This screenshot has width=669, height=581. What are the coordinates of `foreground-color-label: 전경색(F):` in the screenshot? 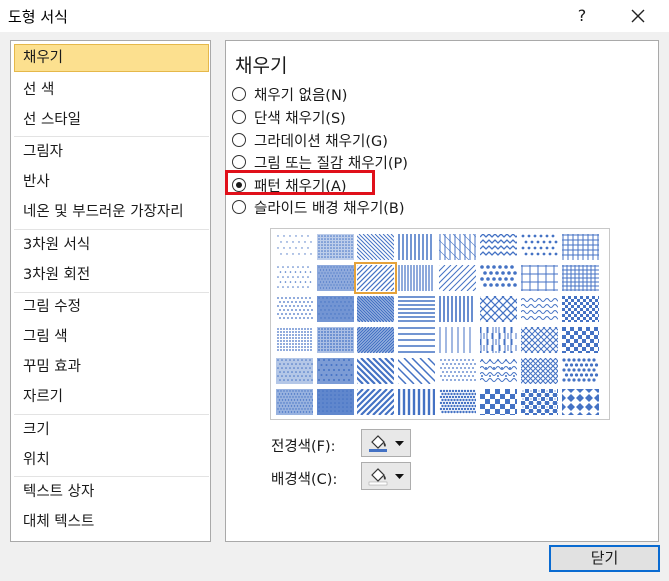 It's located at (303, 447).